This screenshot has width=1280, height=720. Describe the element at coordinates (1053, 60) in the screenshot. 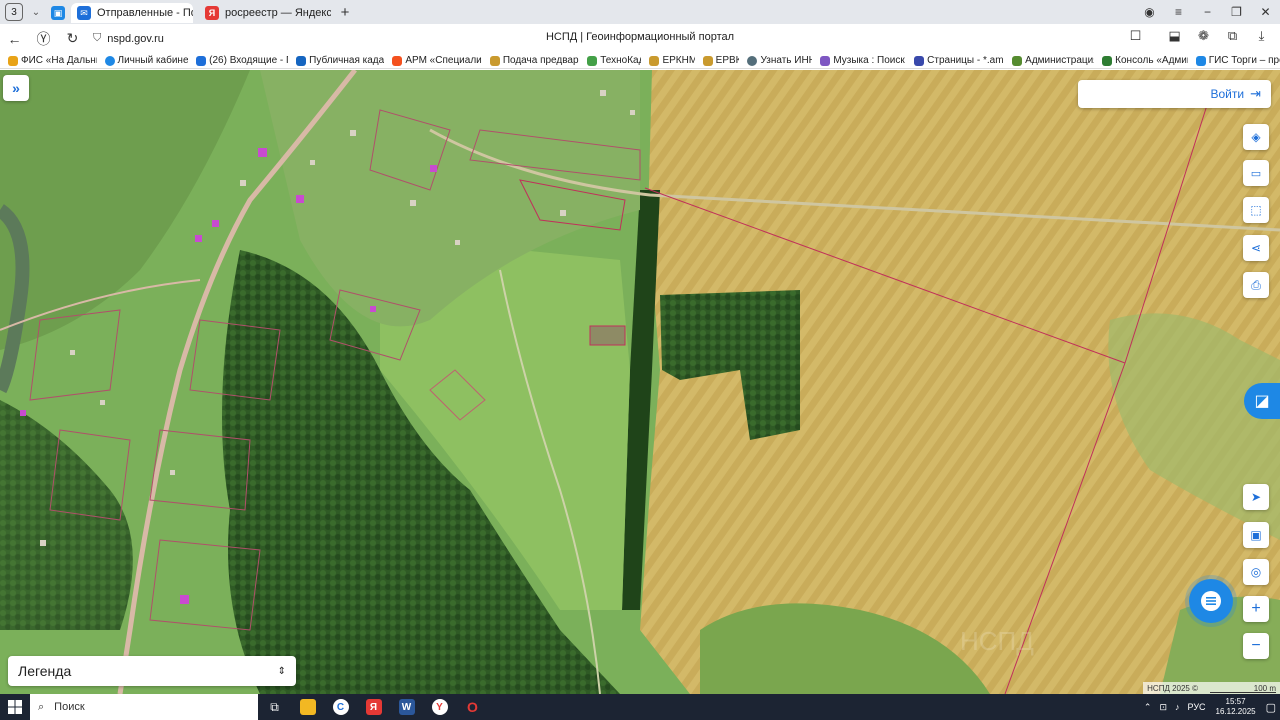

I see `bookmark-item: Администрация` at that location.